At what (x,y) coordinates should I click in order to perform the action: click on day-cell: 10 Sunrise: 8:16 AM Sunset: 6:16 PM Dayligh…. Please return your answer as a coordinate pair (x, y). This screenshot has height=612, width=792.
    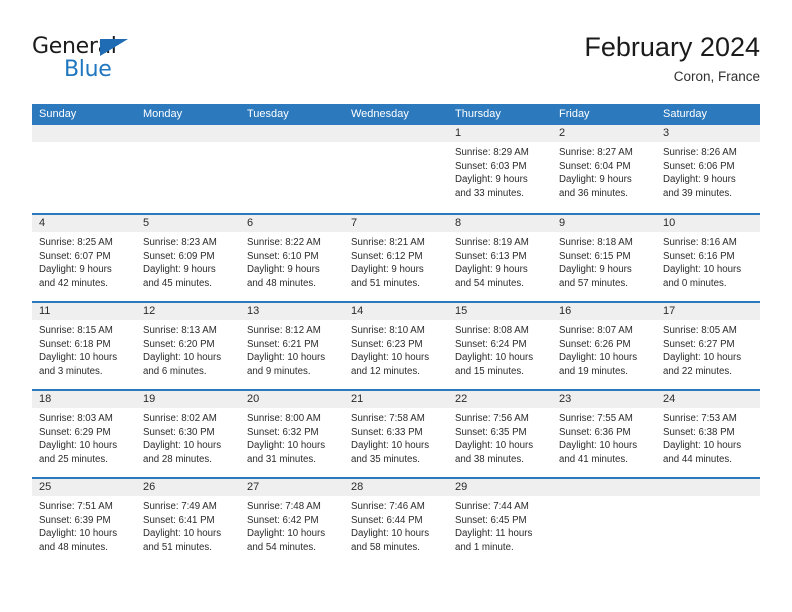
    Looking at the image, I should click on (708, 258).